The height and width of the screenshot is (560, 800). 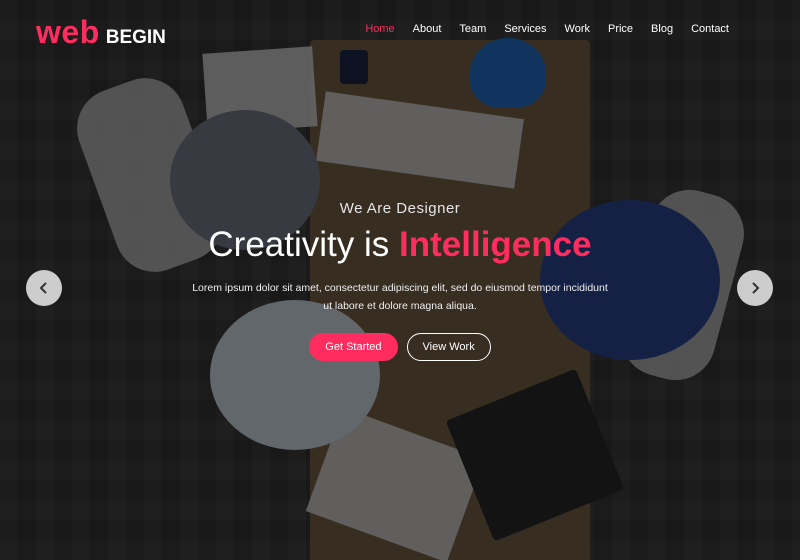 What do you see at coordinates (427, 29) in the screenshot?
I see `nav-about: About` at bounding box center [427, 29].